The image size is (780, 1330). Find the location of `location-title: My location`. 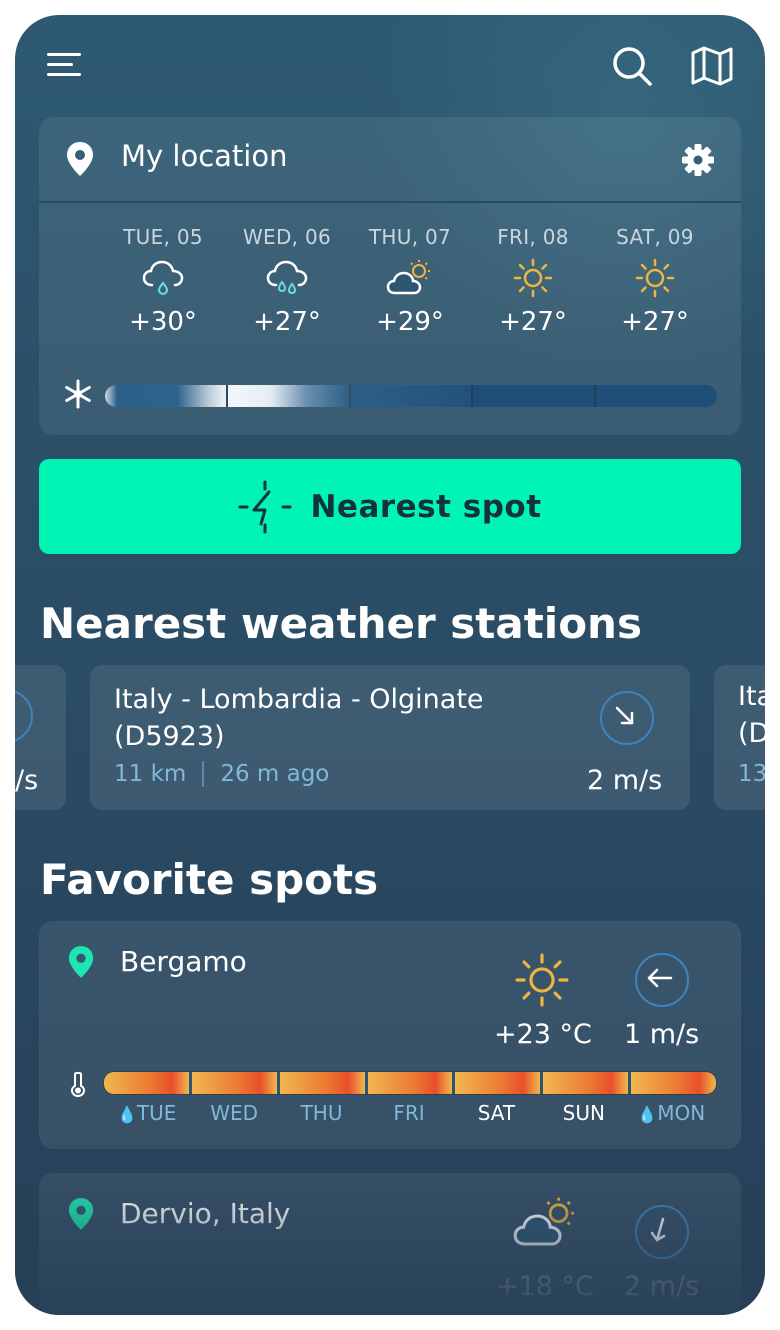

location-title: My location is located at coordinates (204, 156).